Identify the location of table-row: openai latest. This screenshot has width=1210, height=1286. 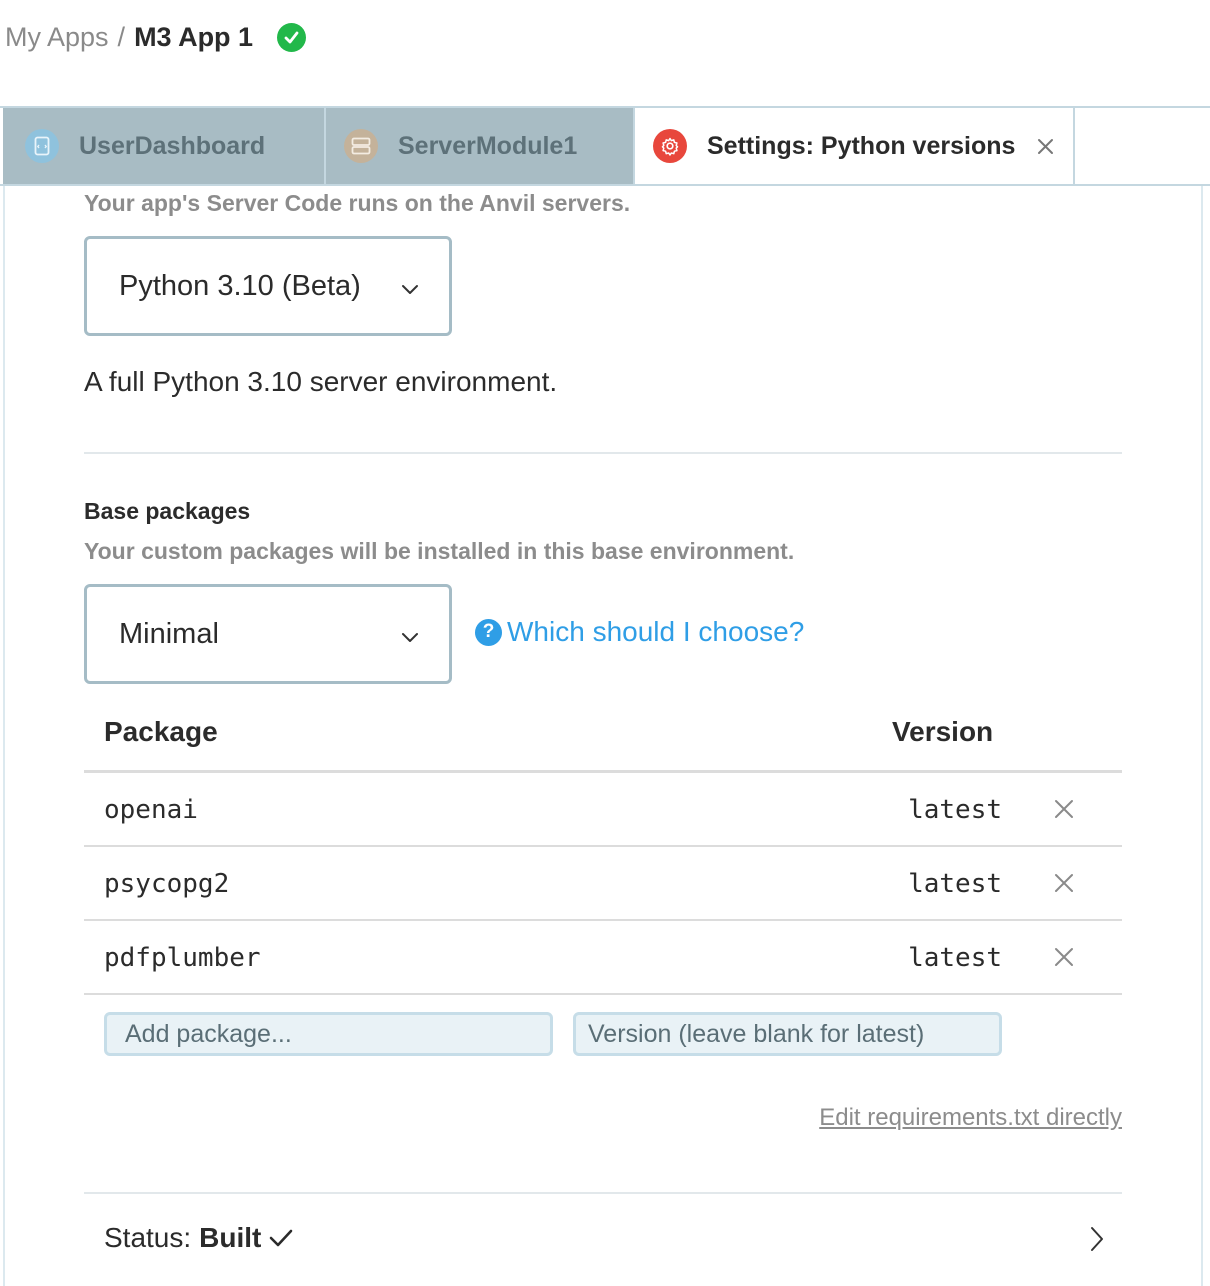
(603, 810).